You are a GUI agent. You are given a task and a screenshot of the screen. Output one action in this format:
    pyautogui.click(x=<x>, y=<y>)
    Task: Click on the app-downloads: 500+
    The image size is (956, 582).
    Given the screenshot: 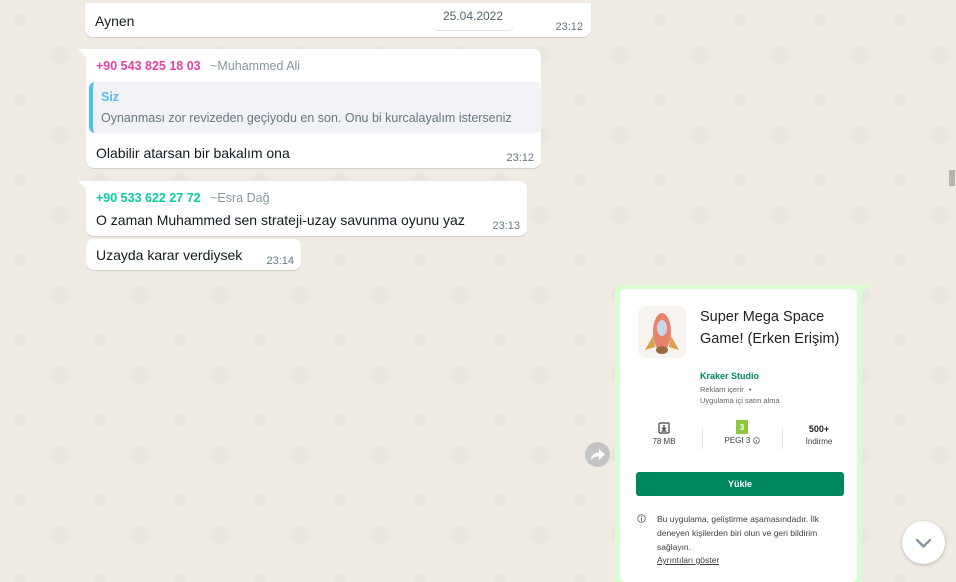 What is the action you would take?
    pyautogui.click(x=819, y=429)
    